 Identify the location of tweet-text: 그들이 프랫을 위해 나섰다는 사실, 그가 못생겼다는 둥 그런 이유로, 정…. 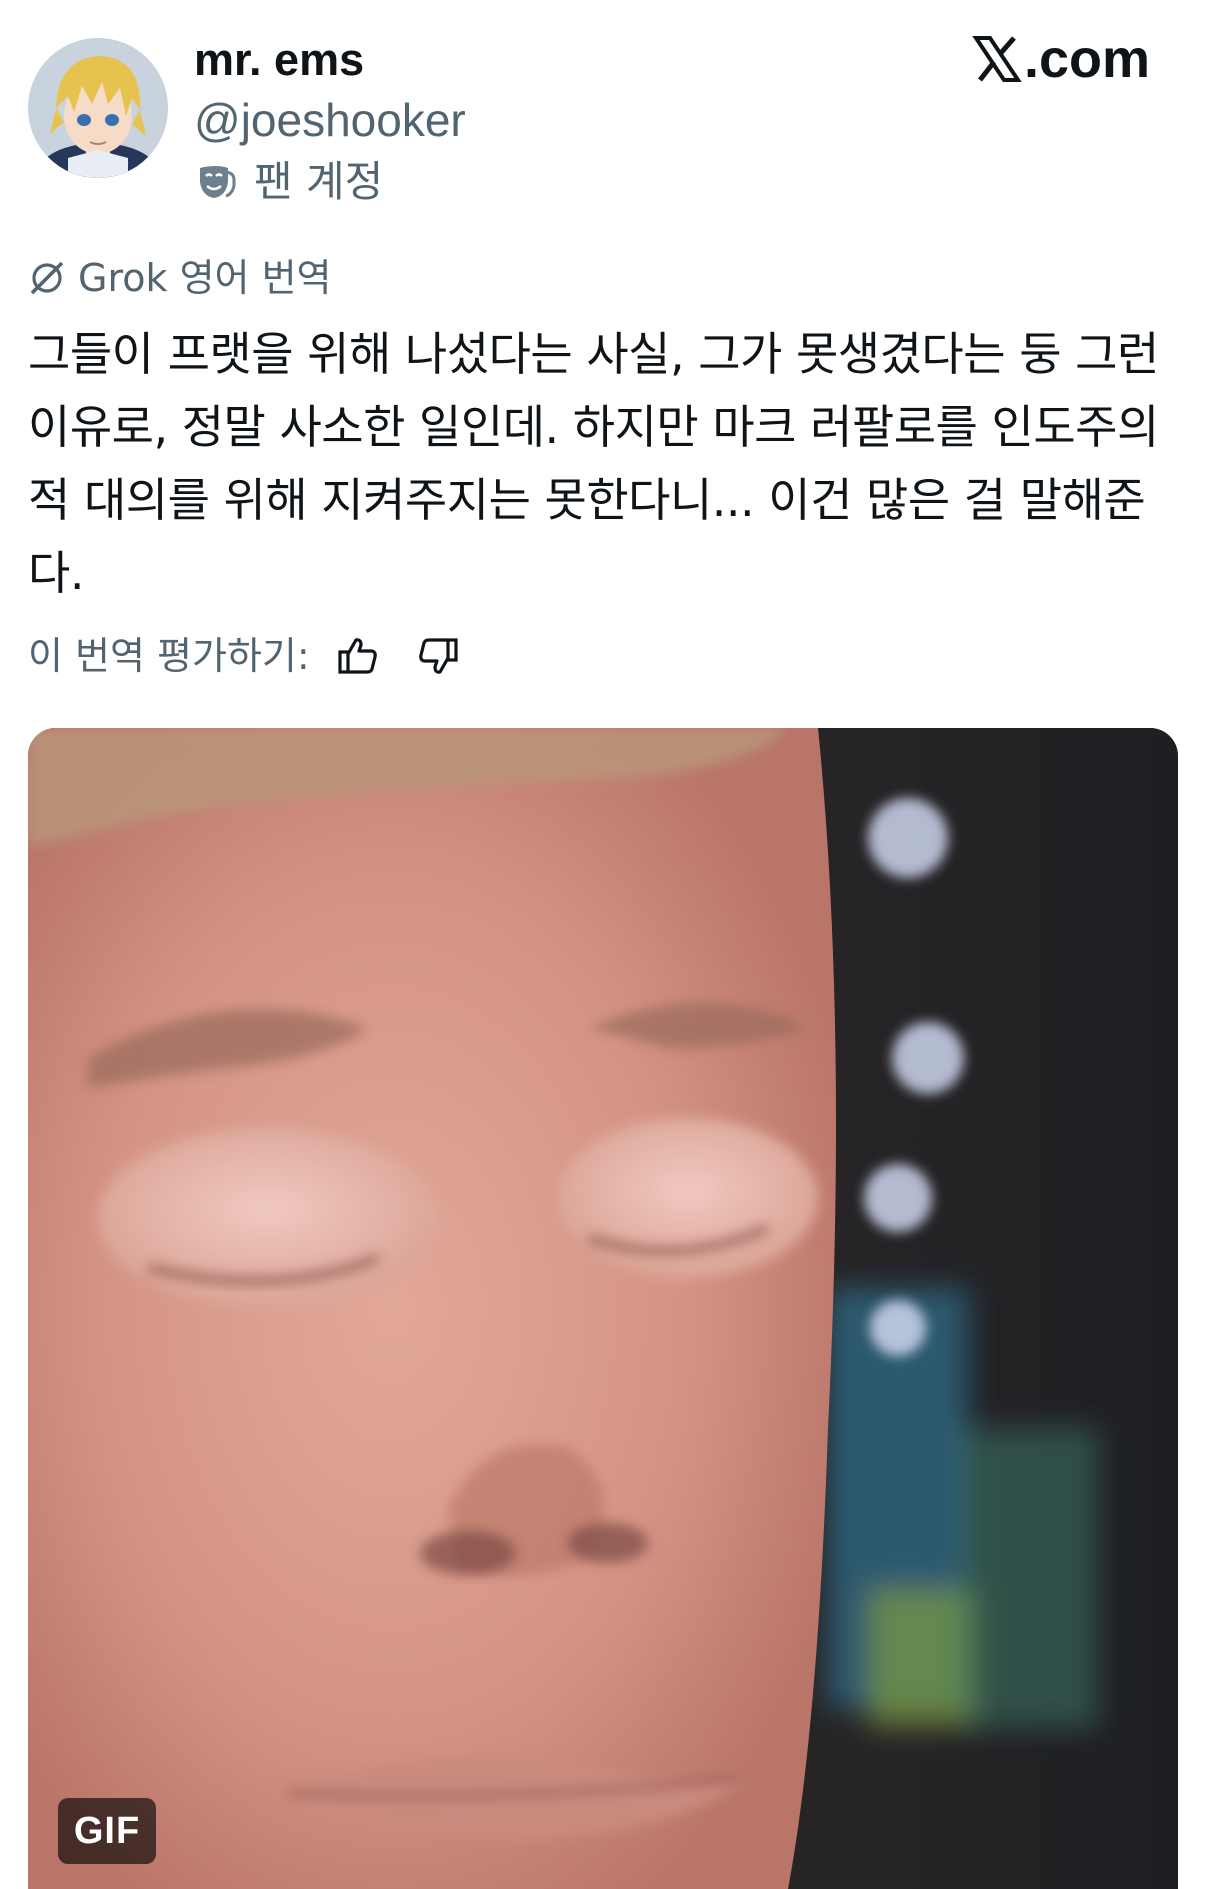
(593, 463).